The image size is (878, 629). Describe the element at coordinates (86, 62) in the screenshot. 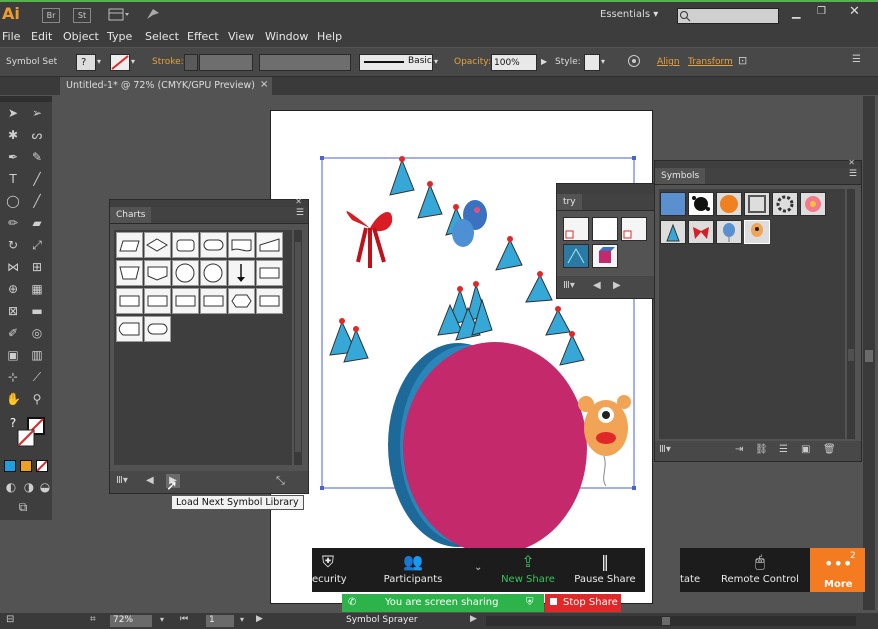

I see `fill-swatch: ?` at that location.